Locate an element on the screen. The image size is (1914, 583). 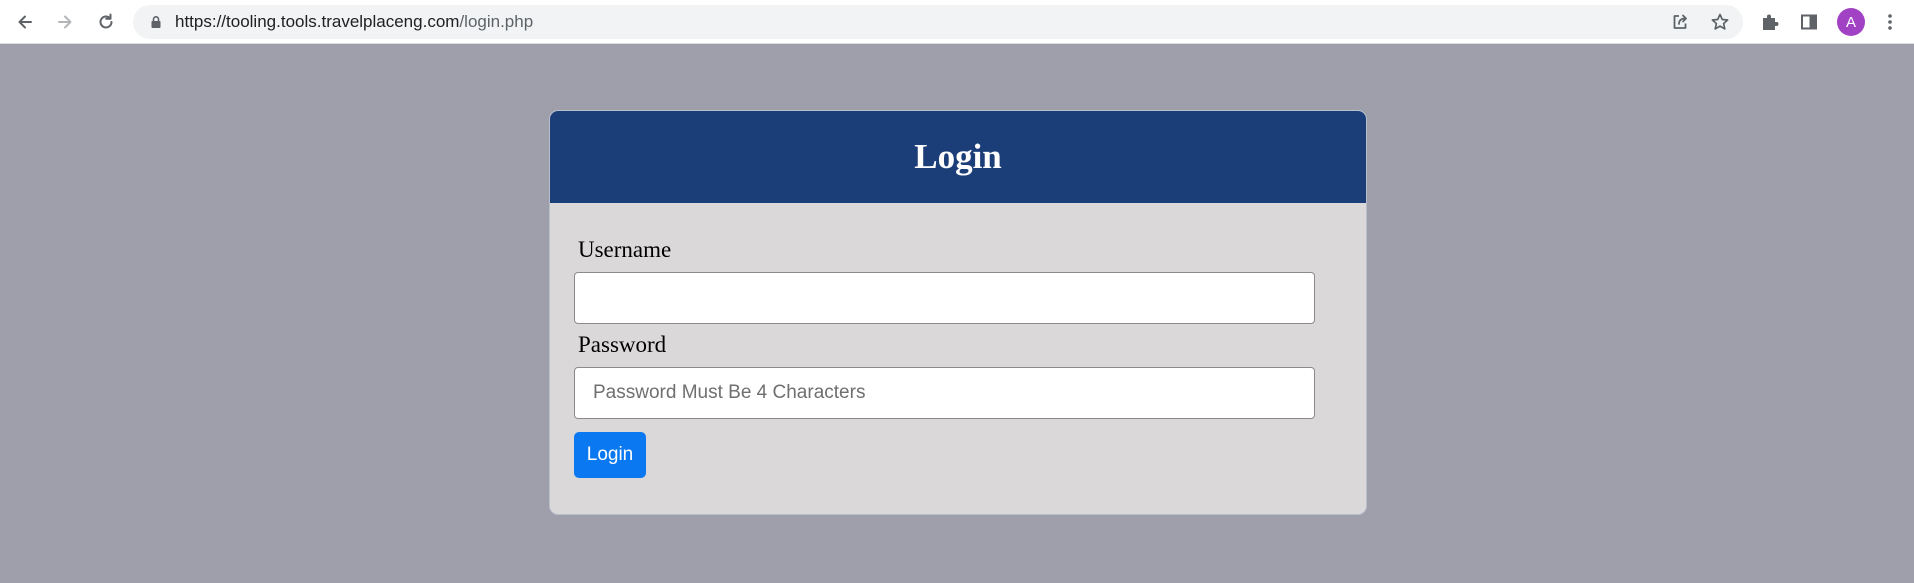
reload-button is located at coordinates (106, 22).